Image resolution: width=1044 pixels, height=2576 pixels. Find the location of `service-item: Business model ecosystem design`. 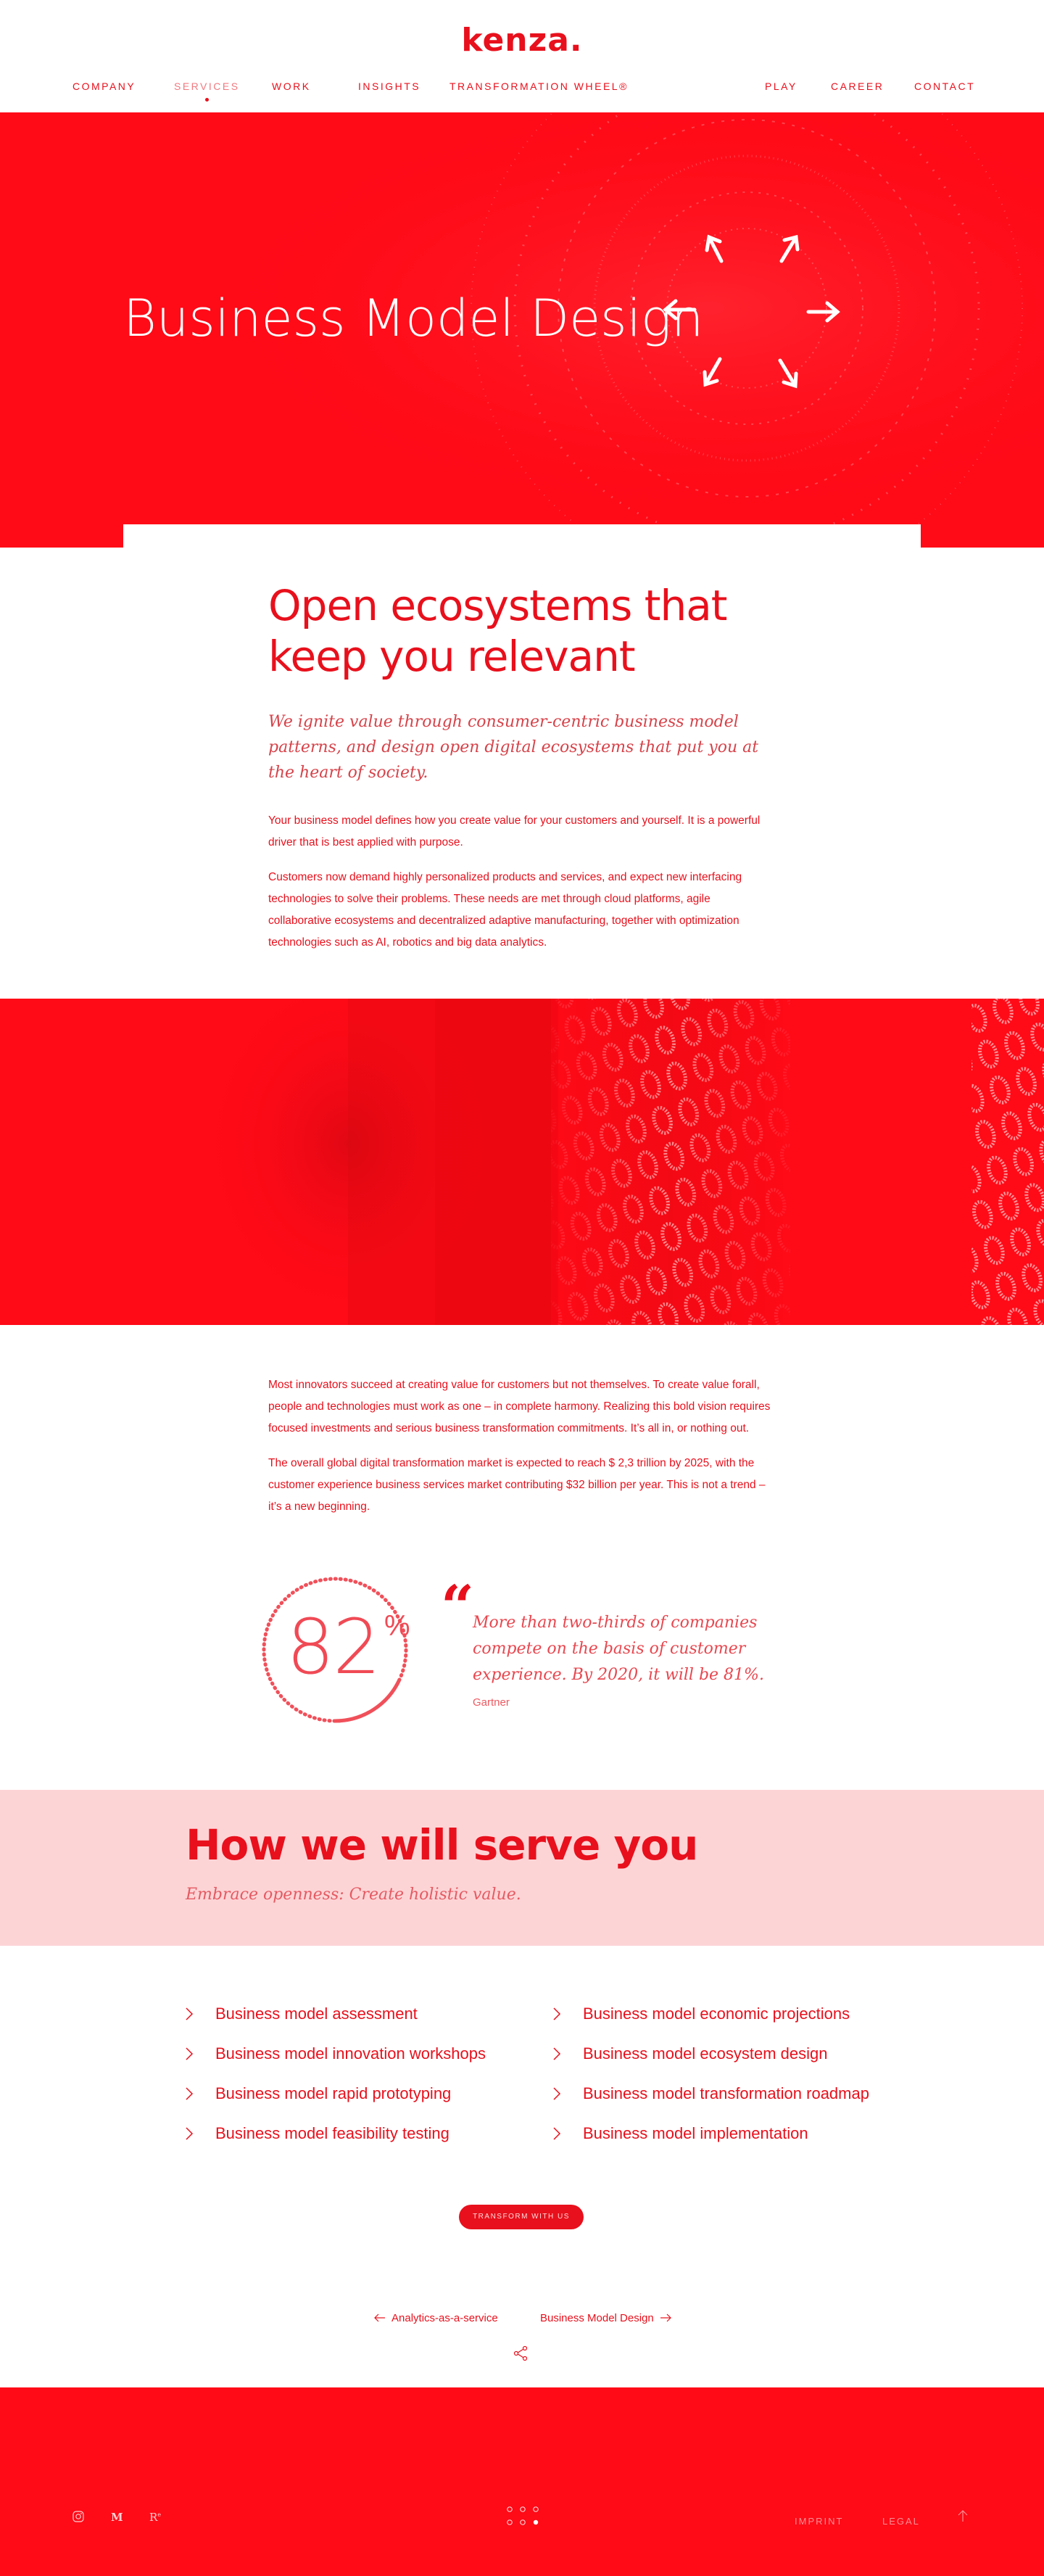

service-item: Business model ecosystem design is located at coordinates (690, 2053).